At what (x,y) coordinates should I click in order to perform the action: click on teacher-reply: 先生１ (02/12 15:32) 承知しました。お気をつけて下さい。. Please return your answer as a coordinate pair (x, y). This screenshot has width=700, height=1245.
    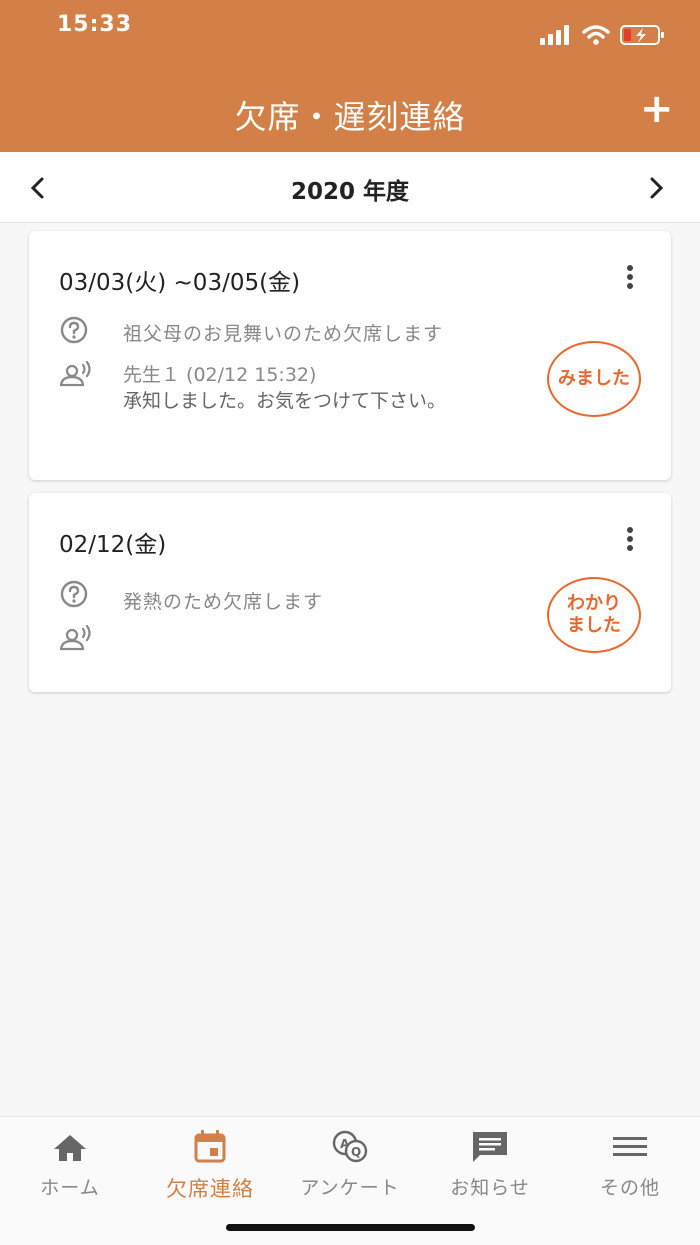
    Looking at the image, I should click on (308, 388).